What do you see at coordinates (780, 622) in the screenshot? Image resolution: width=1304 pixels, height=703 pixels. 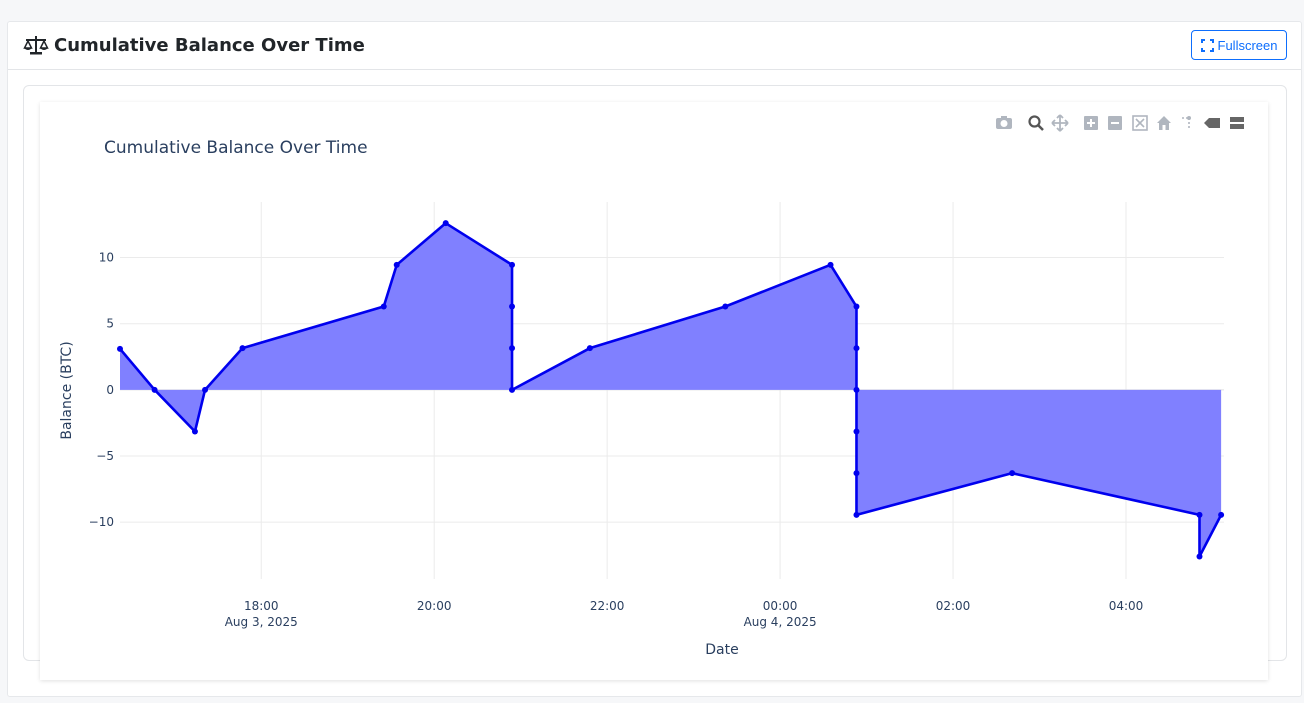 I see `x-tick-date-label: Aug 4, 2025` at bounding box center [780, 622].